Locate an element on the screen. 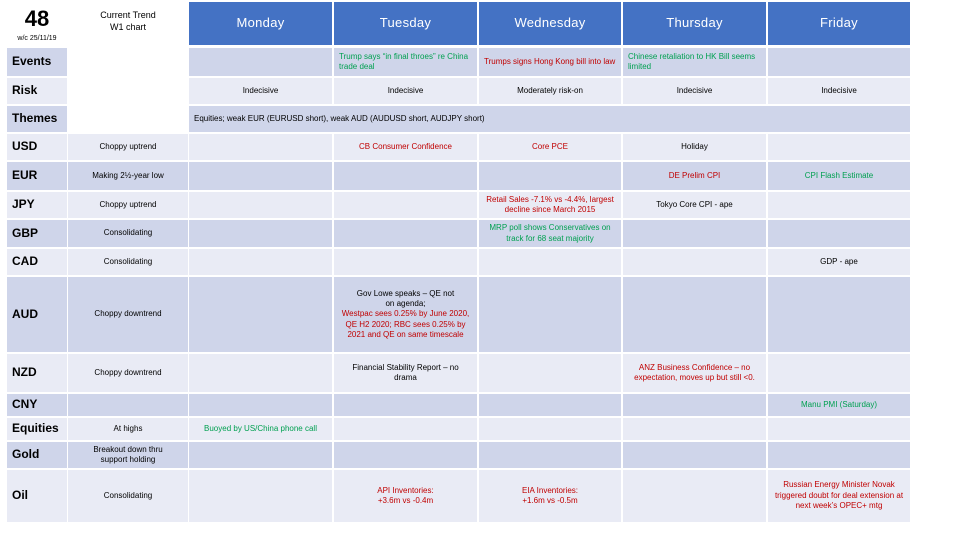  risk-thursday: Indecisive is located at coordinates (694, 91).